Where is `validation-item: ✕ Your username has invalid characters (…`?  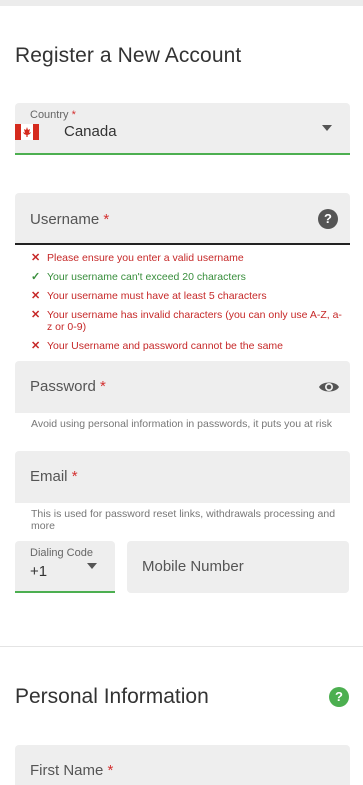 validation-item: ✕ Your username has invalid characters (… is located at coordinates (188, 321).